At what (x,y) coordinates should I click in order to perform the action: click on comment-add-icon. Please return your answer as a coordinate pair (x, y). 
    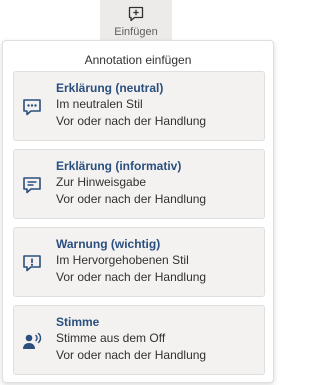
    Looking at the image, I should click on (136, 14).